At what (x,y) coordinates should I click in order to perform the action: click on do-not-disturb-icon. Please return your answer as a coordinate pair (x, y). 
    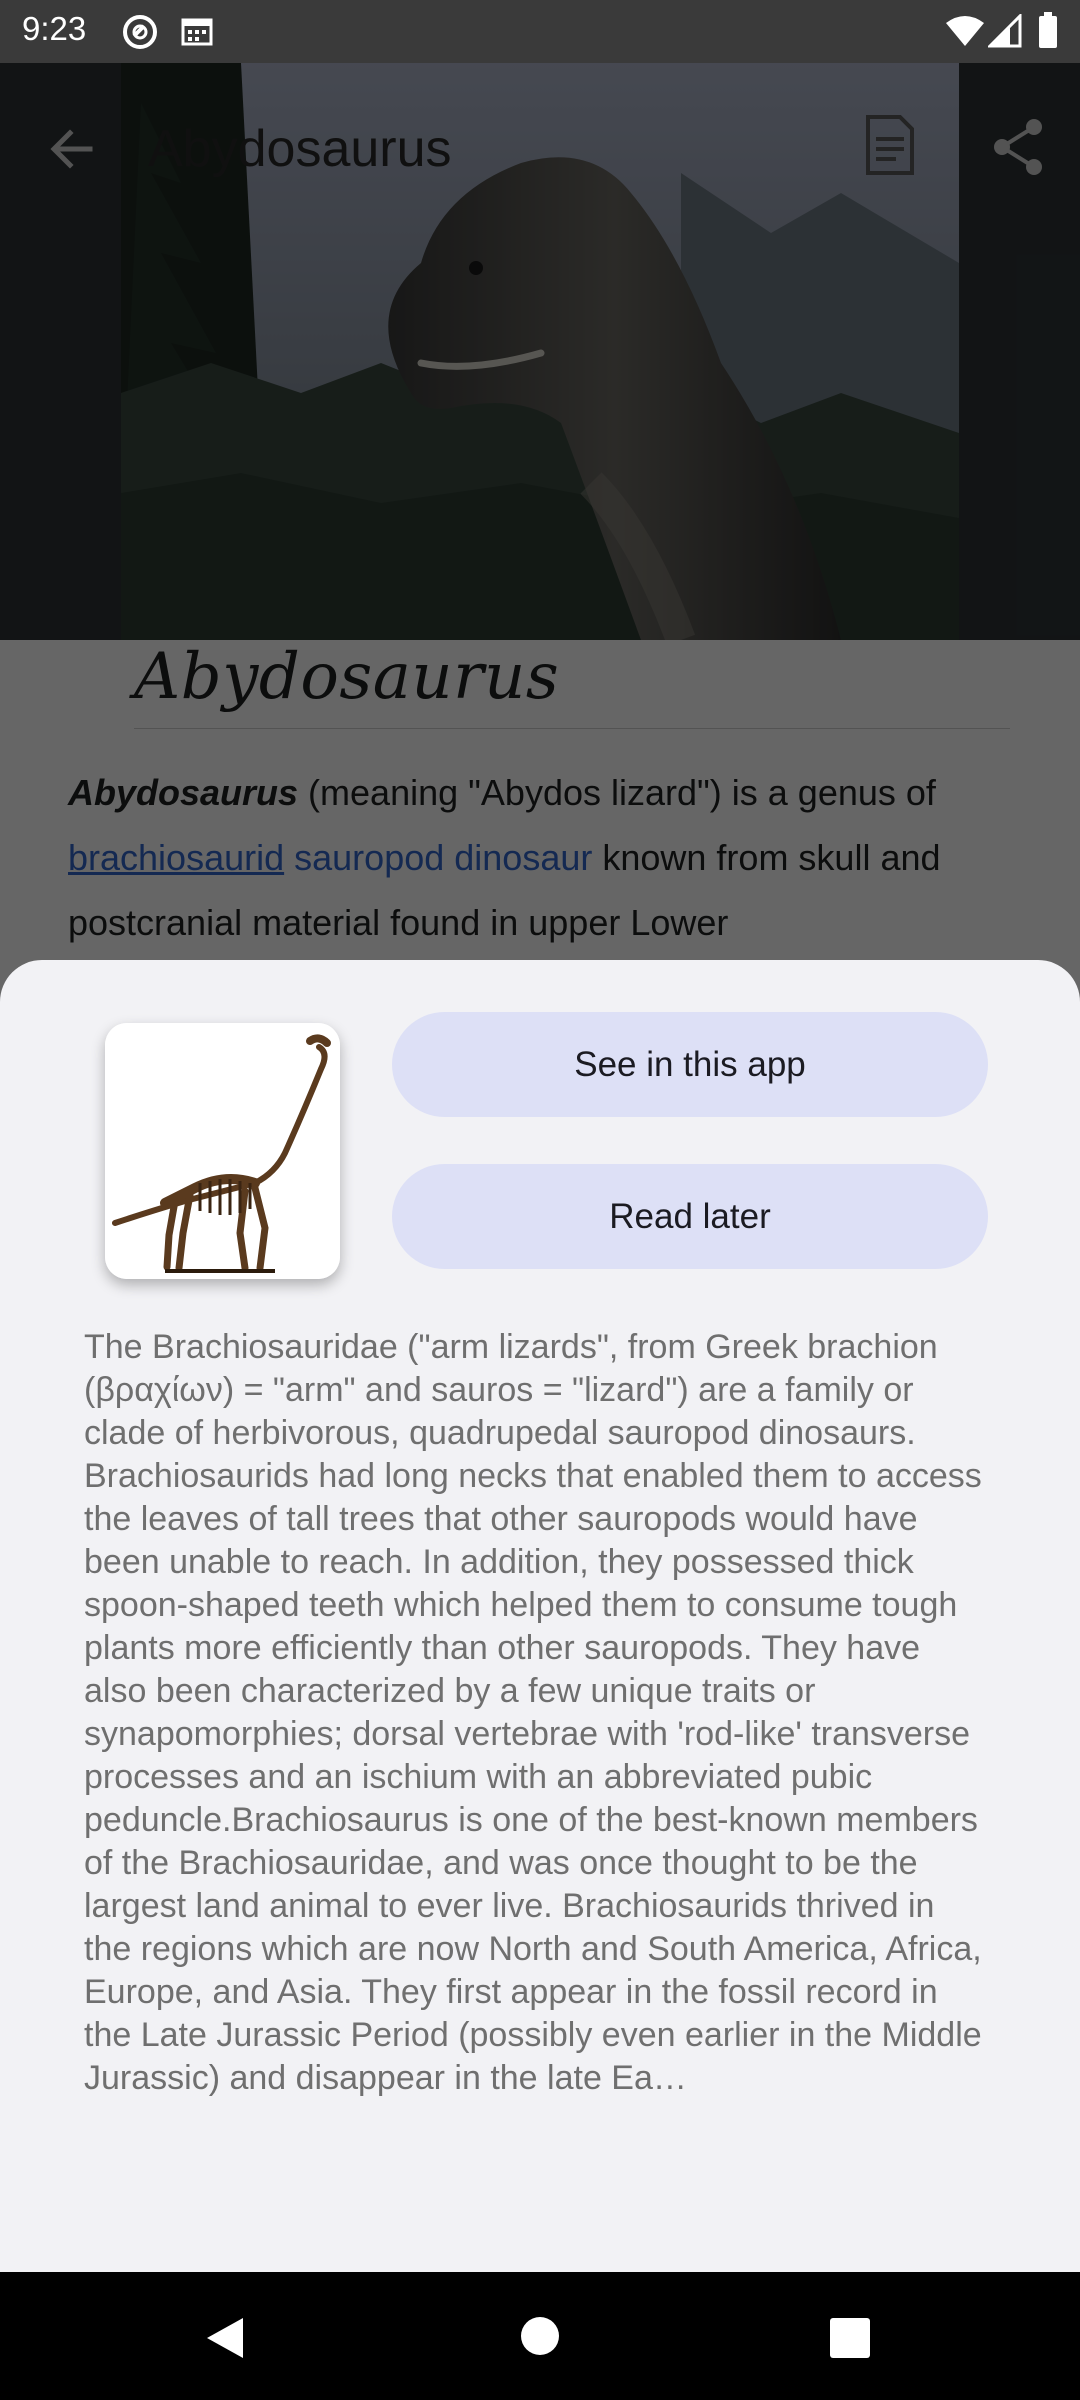
    Looking at the image, I should click on (140, 34).